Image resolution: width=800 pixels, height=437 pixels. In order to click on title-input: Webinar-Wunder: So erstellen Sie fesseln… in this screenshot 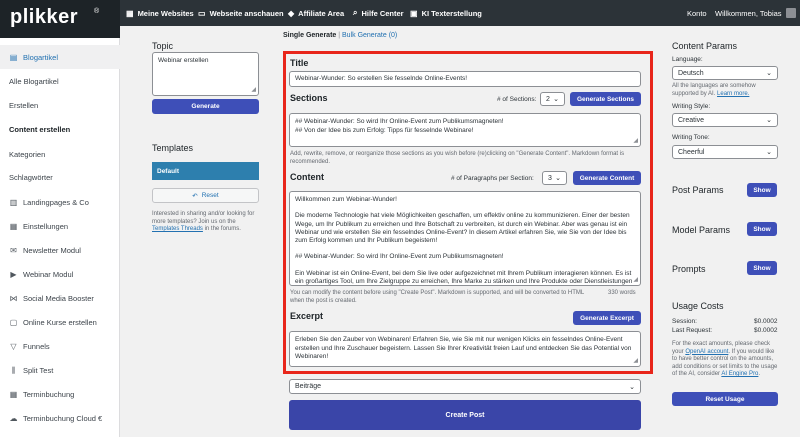, I will do `click(465, 79)`.